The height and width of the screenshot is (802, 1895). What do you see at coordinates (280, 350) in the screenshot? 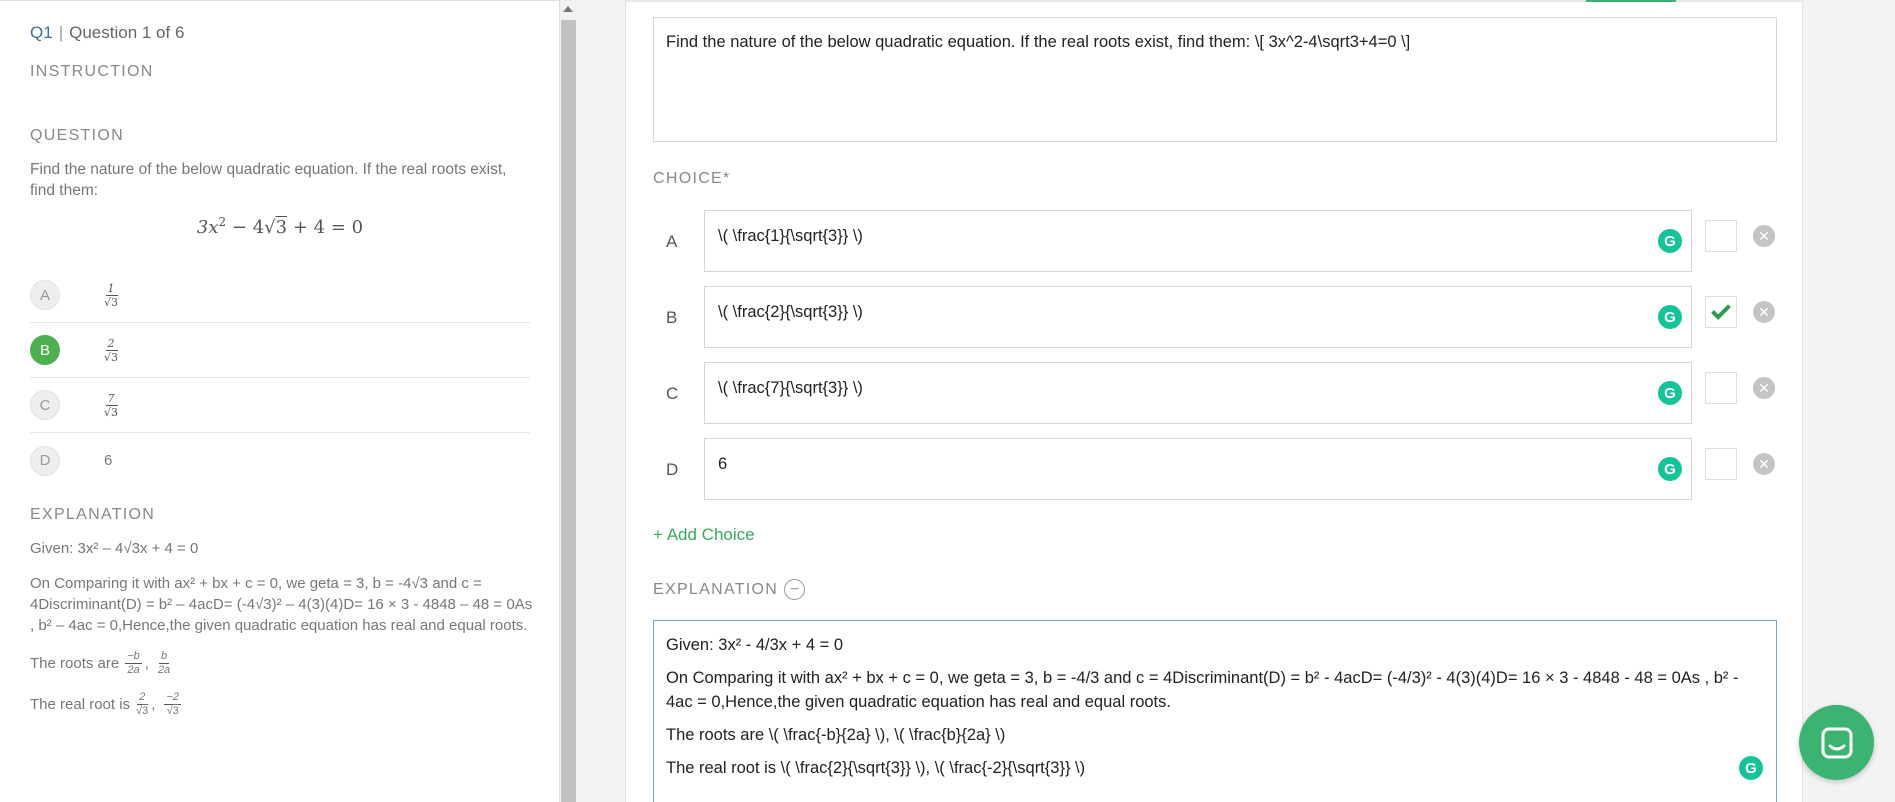
I see `preview-choice-b: B 2 √3` at bounding box center [280, 350].